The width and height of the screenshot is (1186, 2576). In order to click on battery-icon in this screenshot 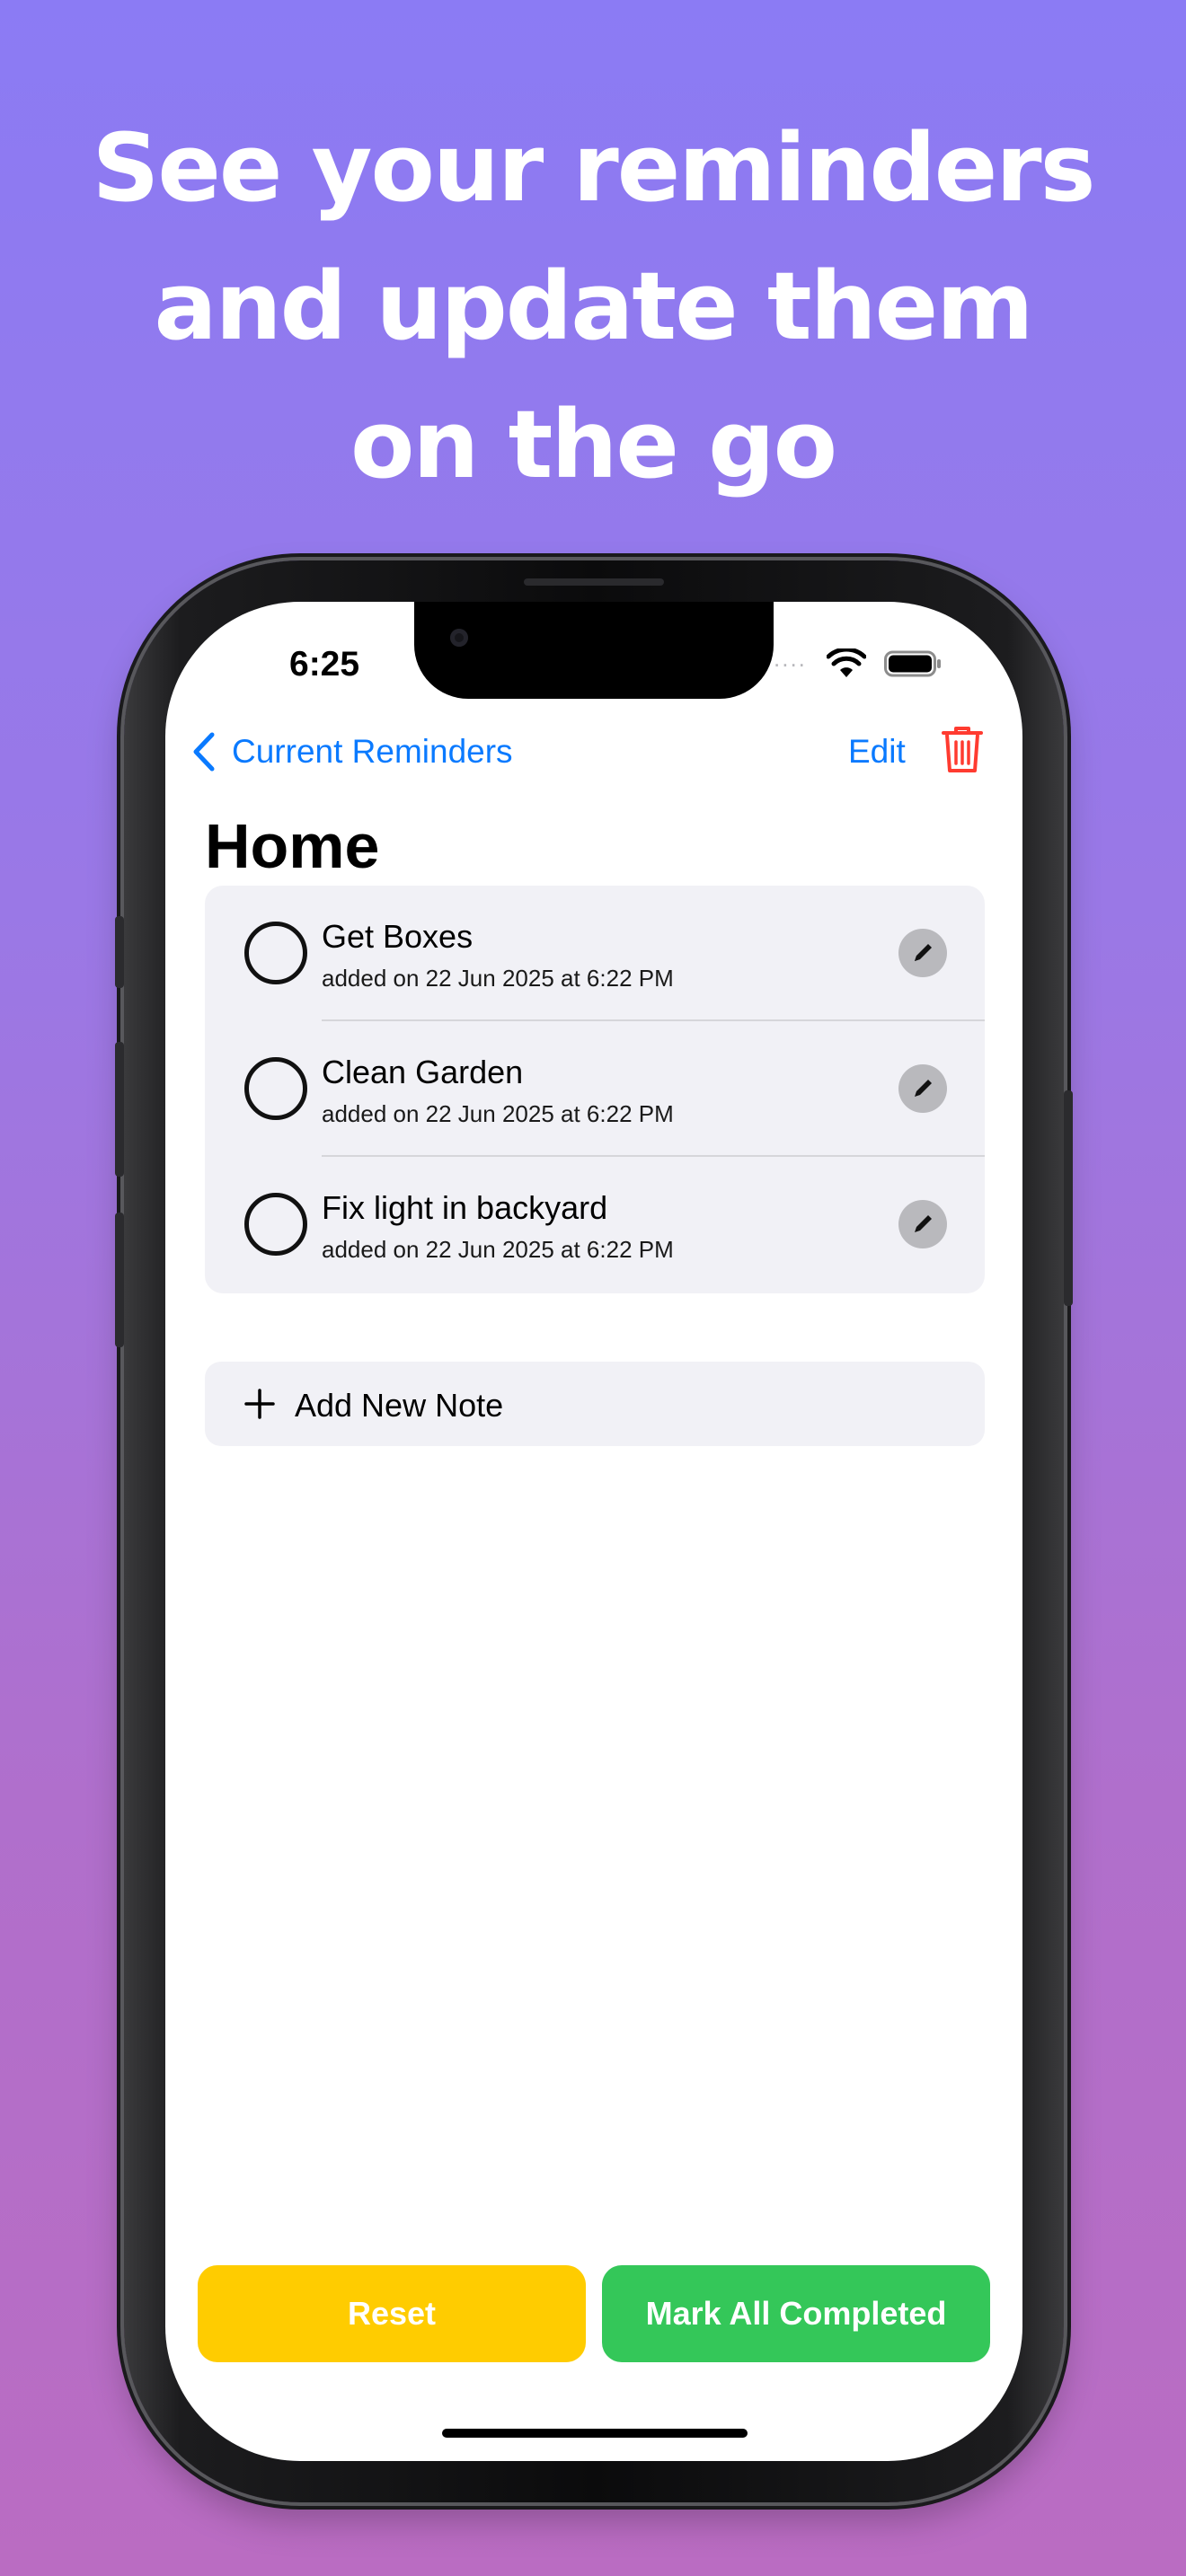, I will do `click(912, 663)`.